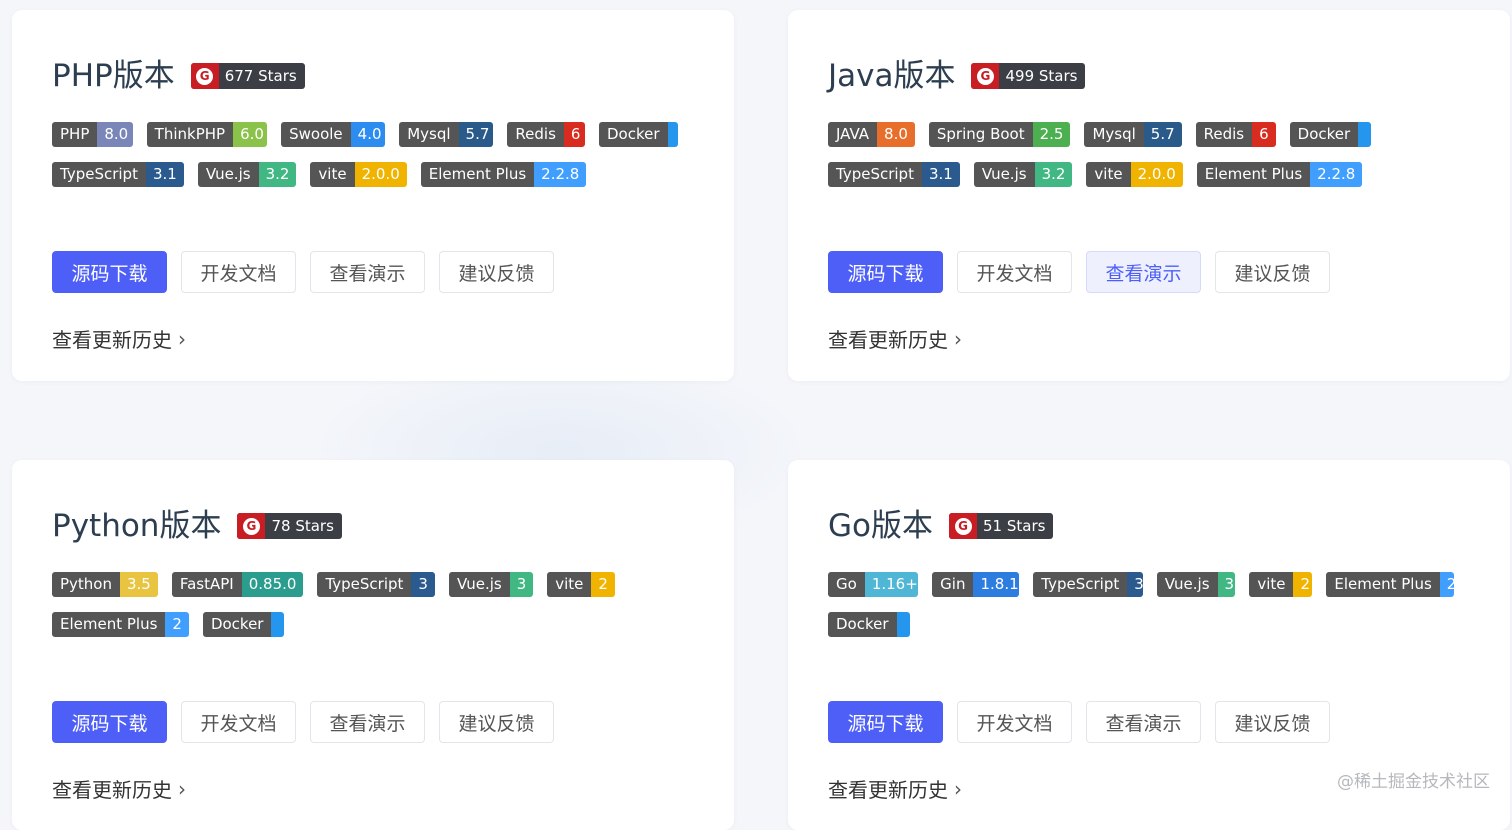 This screenshot has height=830, width=1512. I want to click on badge-value: 8.0, so click(896, 134).